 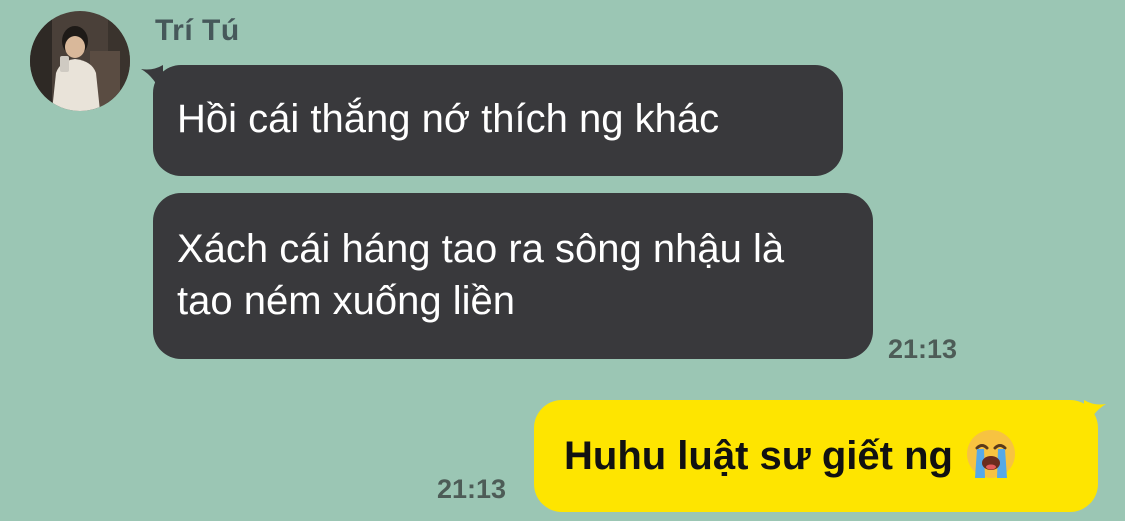 I want to click on profile-photo-avatar, so click(x=80, y=61).